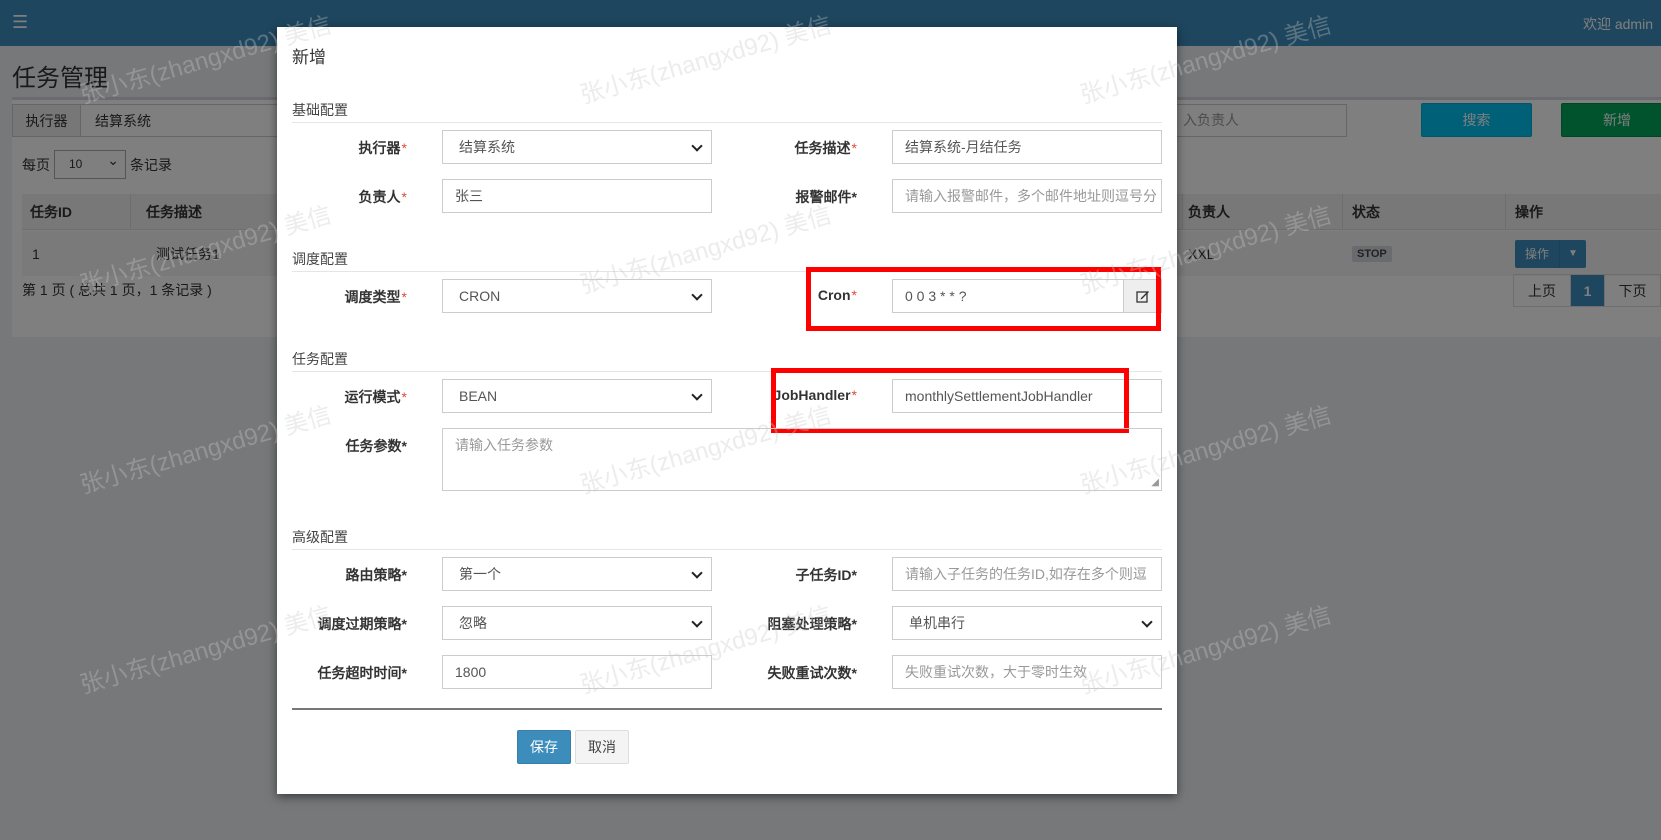 The width and height of the screenshot is (1661, 840). What do you see at coordinates (802, 459) in the screenshot?
I see `params-textarea: 请输入任务参数 ◢` at bounding box center [802, 459].